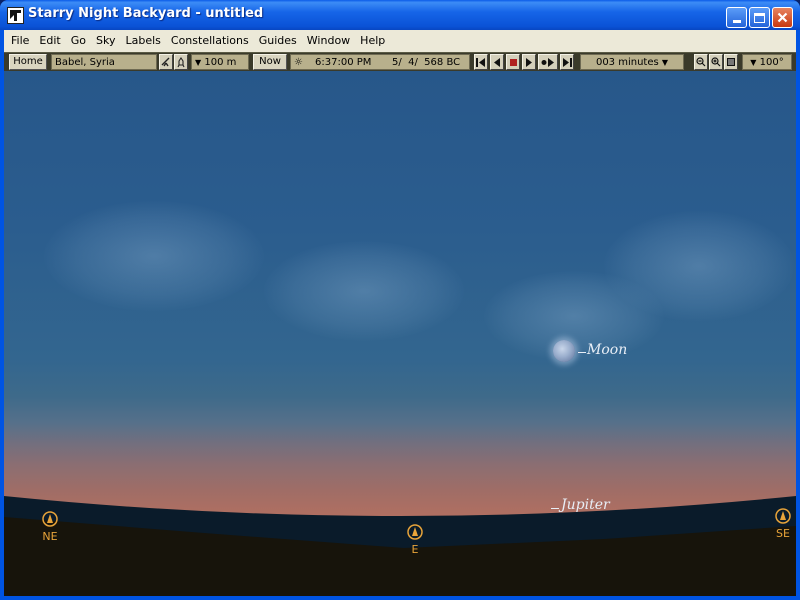 The height and width of the screenshot is (600, 800). What do you see at coordinates (783, 533) in the screenshot?
I see `compass-label: SE` at bounding box center [783, 533].